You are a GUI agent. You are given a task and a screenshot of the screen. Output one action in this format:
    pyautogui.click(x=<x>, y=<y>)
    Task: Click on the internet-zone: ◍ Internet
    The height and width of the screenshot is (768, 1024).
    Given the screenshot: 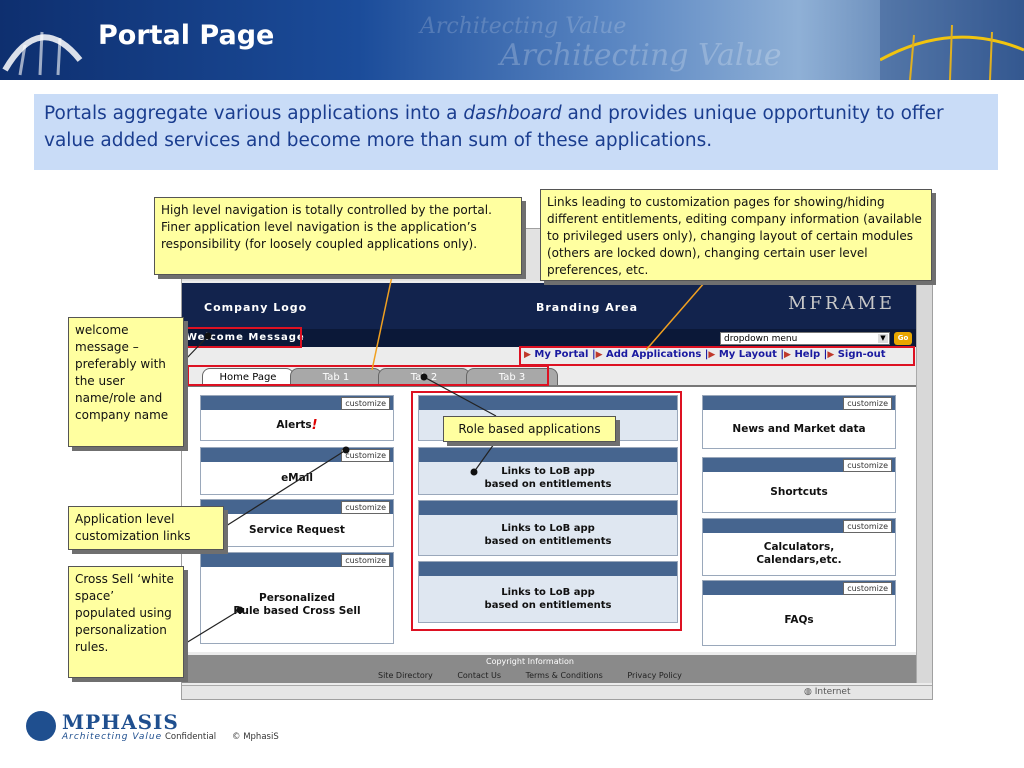 What is the action you would take?
    pyautogui.click(x=827, y=692)
    